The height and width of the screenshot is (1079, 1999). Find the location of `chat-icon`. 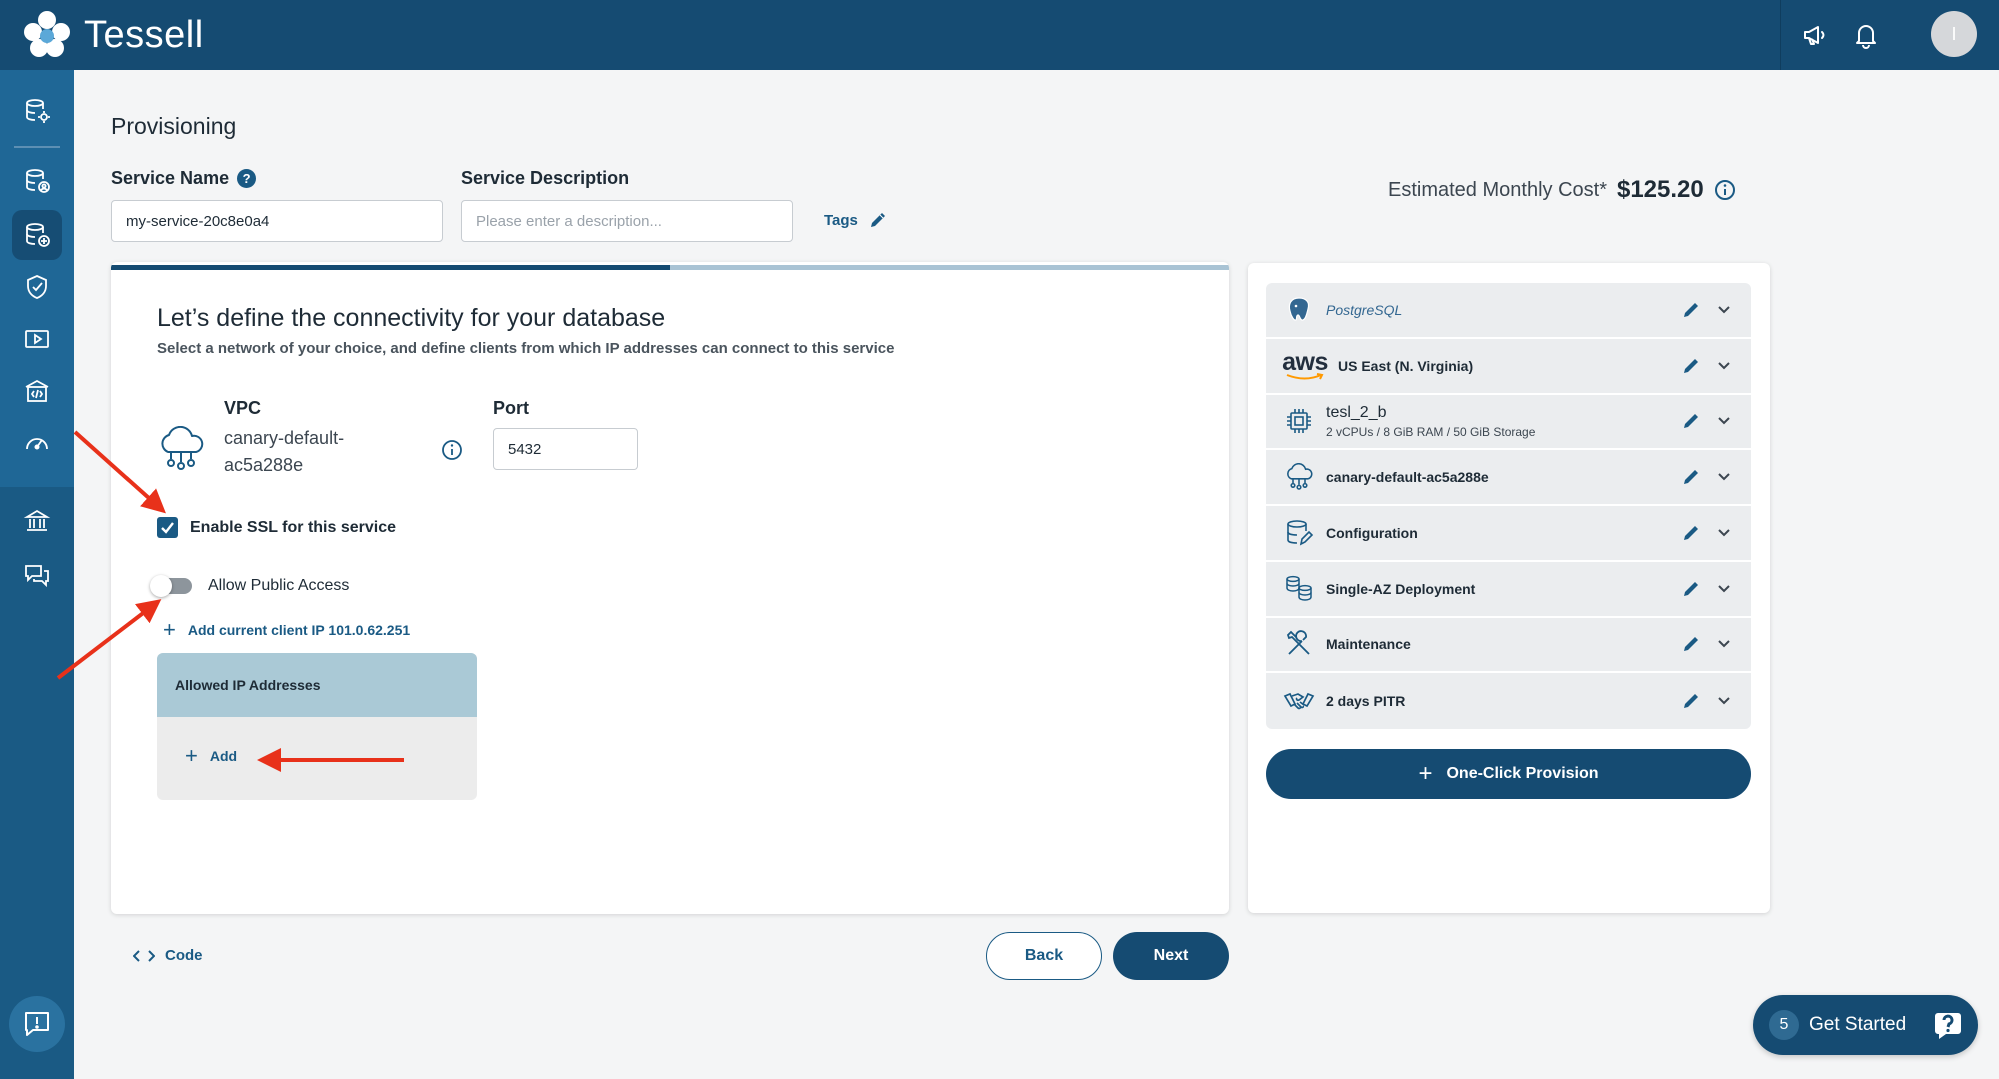

chat-icon is located at coordinates (37, 575).